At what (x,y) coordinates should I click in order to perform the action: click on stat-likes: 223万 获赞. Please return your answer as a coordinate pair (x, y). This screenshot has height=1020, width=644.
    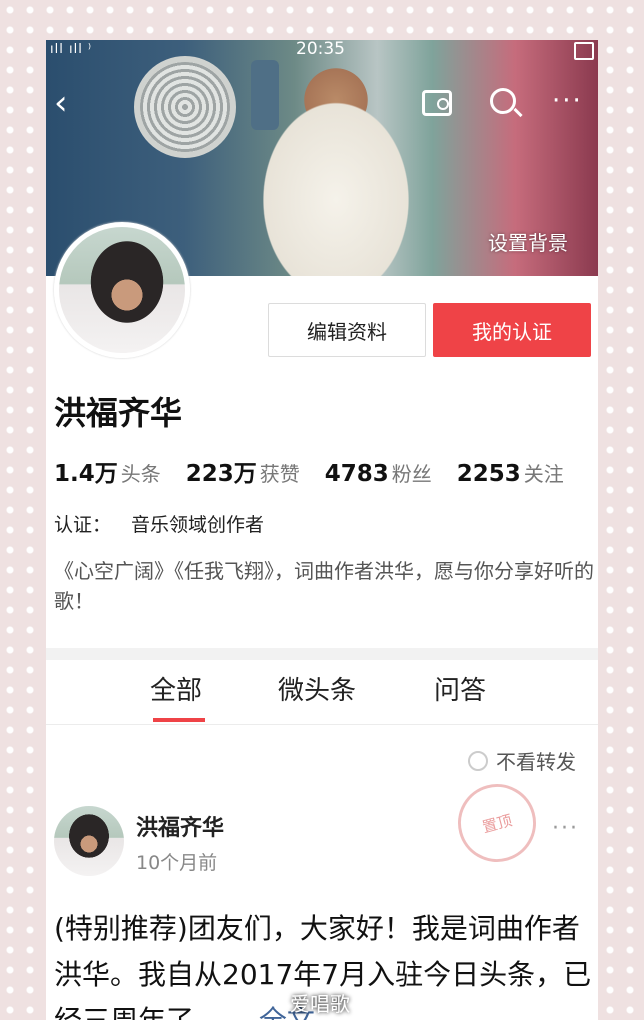
    Looking at the image, I should click on (252, 474).